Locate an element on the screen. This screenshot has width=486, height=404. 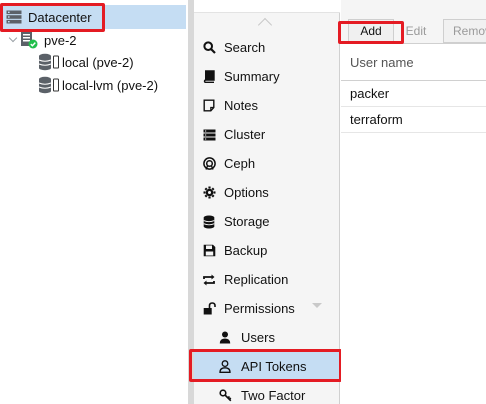
highlight-api-tokens is located at coordinates (265, 365).